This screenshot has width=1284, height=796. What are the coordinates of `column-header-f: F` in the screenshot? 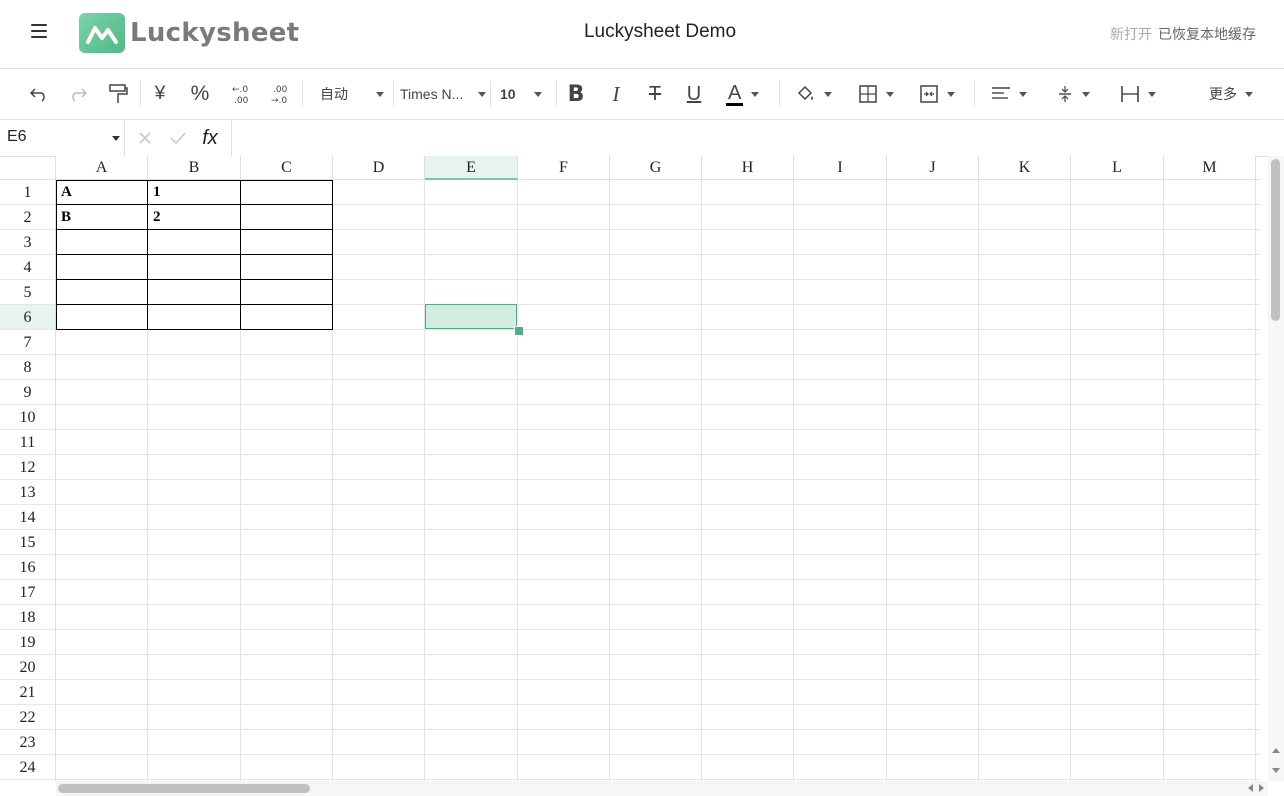 It's located at (564, 168).